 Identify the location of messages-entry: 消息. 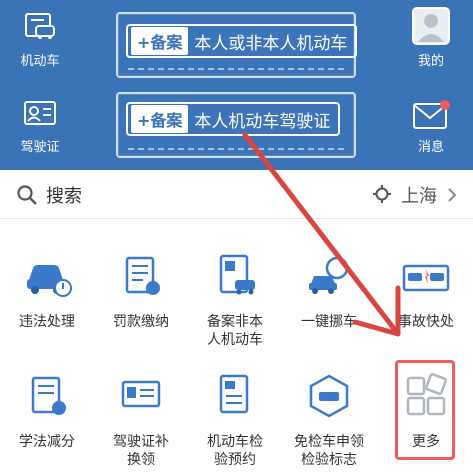
(431, 126).